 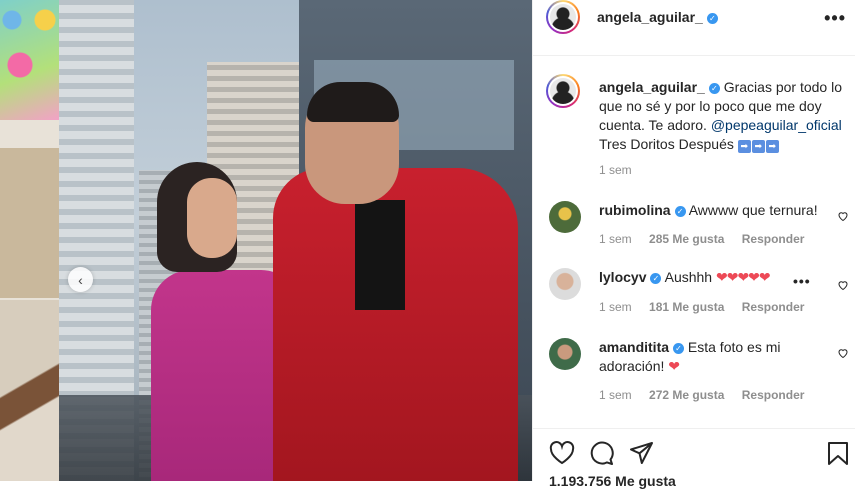 I want to click on commenter-username: lylocyv, so click(x=622, y=277).